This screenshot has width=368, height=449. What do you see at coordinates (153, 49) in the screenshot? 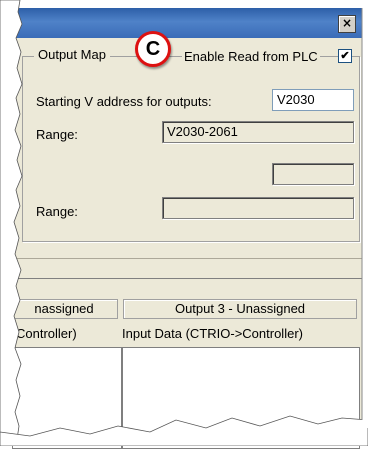
I see `callout-badge: C` at bounding box center [153, 49].